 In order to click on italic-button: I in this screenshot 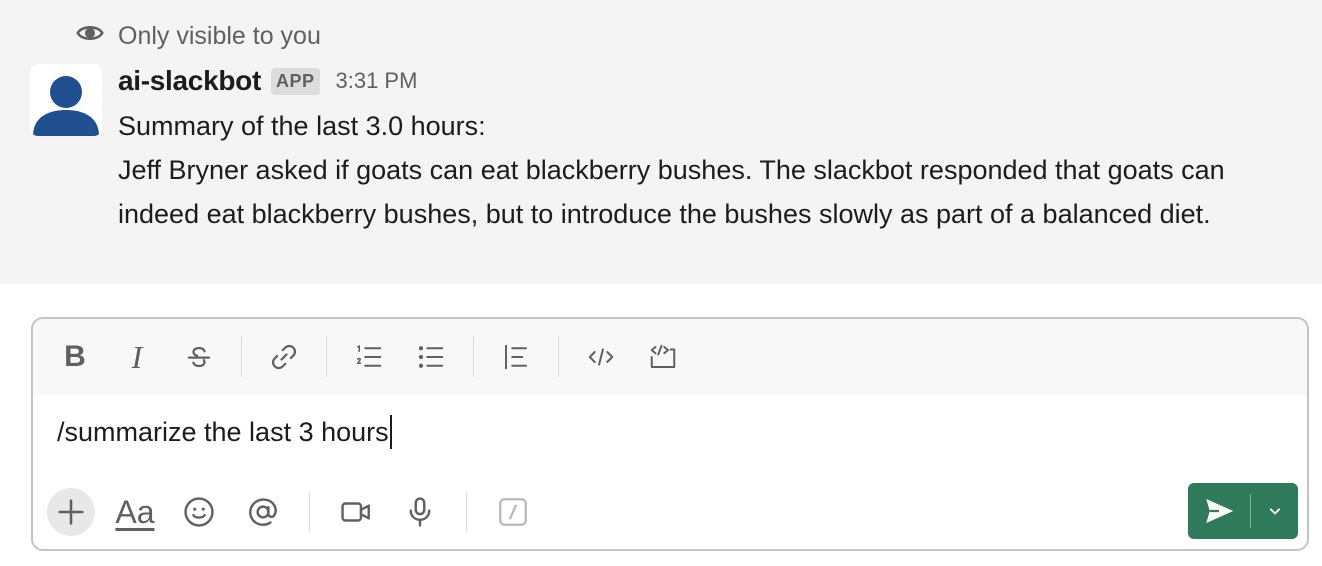, I will do `click(137, 357)`.